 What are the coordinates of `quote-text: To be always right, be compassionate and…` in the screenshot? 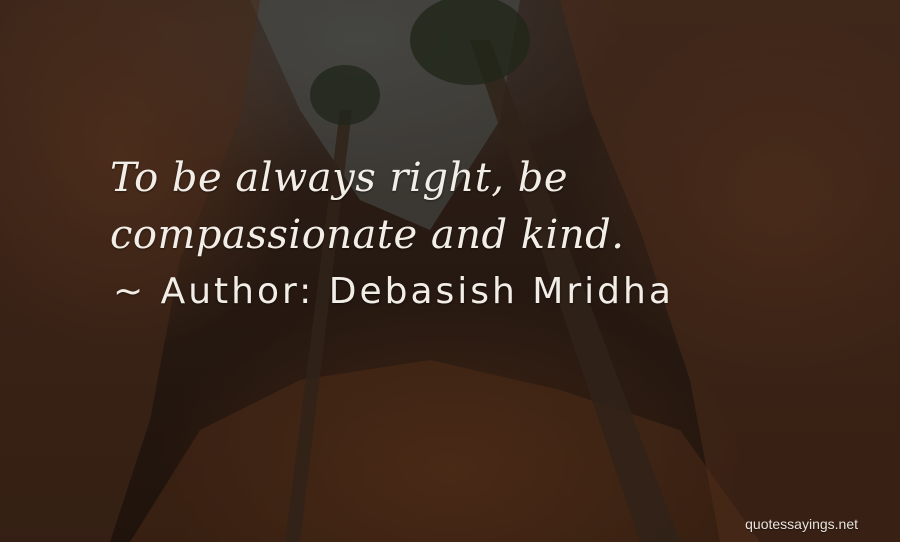 It's located at (367, 206).